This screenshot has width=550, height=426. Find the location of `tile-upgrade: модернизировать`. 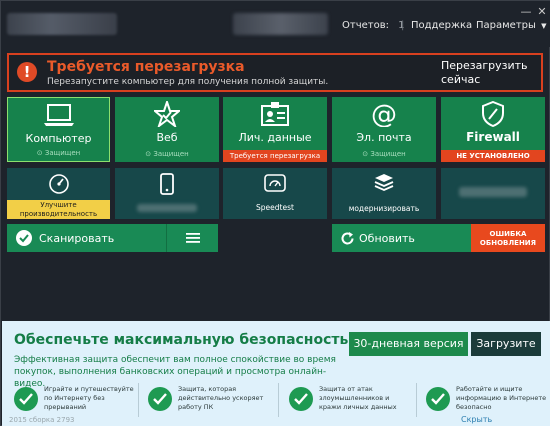

tile-upgrade: модернизировать is located at coordinates (384, 193).